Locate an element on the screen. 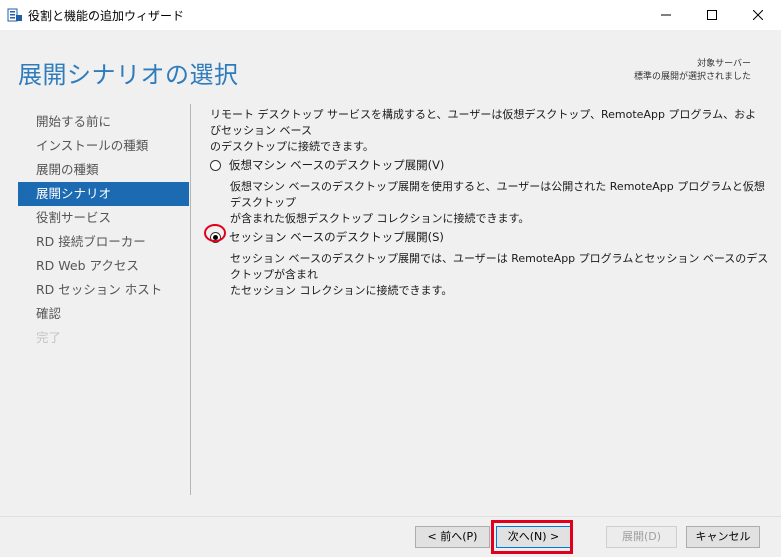  nav-item-deployment-type: 展開の種類 is located at coordinates (103, 170).